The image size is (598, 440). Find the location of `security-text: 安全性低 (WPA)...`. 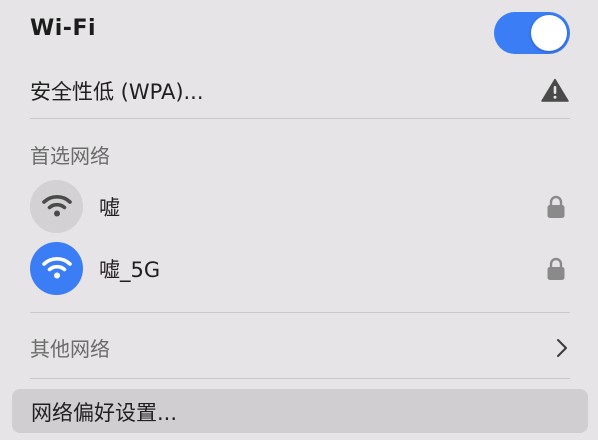

security-text: 安全性低 (WPA)... is located at coordinates (117, 92).